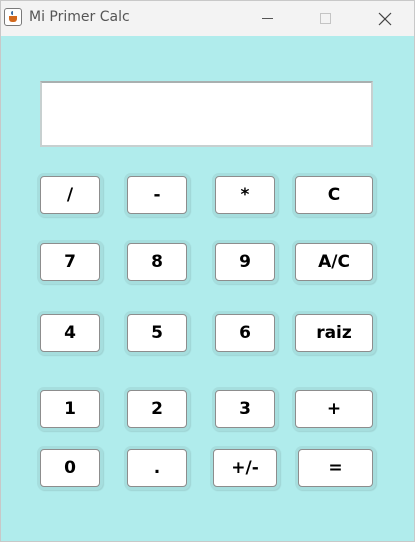 This screenshot has width=415, height=542. What do you see at coordinates (157, 195) in the screenshot?
I see `subtract-button: -` at bounding box center [157, 195].